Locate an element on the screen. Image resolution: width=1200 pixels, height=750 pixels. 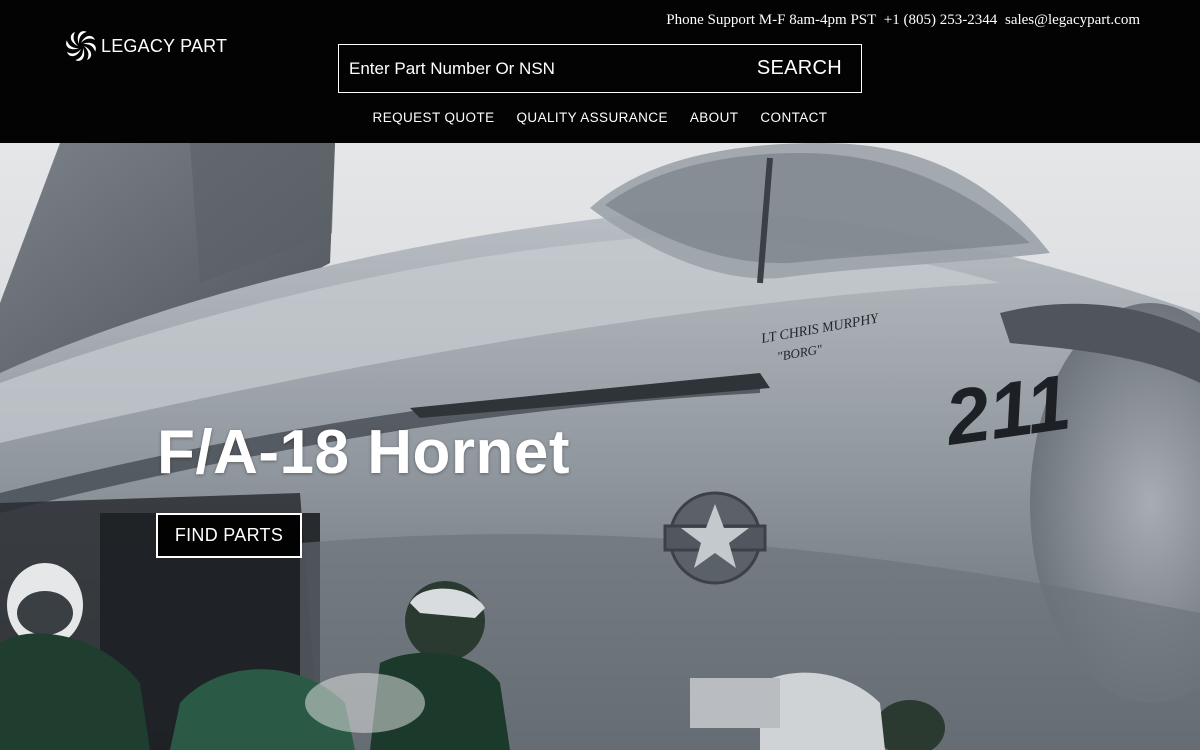
hero-title: F/A-18 Hornet is located at coordinates (363, 452).